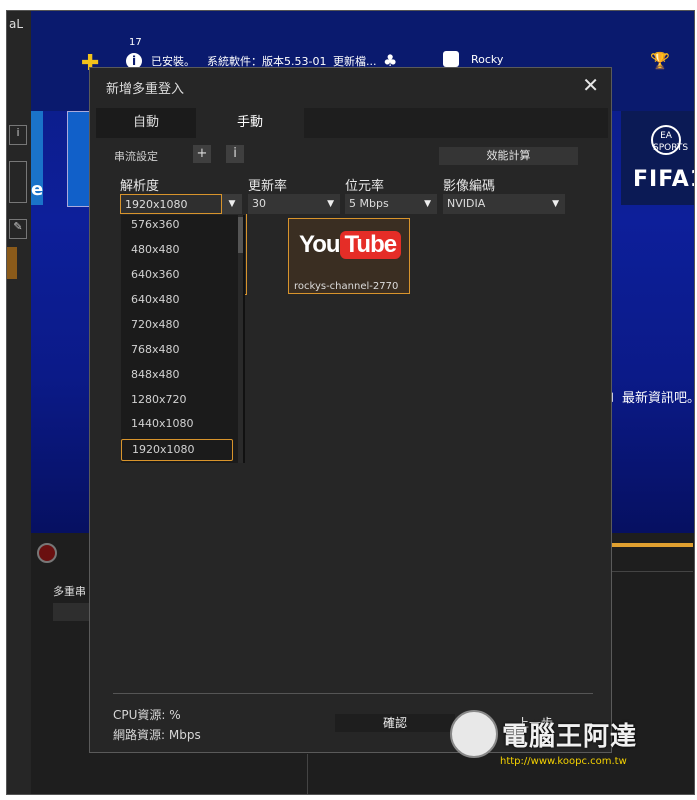  What do you see at coordinates (294, 204) in the screenshot?
I see `refresh-rate-select: 30 ▼` at bounding box center [294, 204].